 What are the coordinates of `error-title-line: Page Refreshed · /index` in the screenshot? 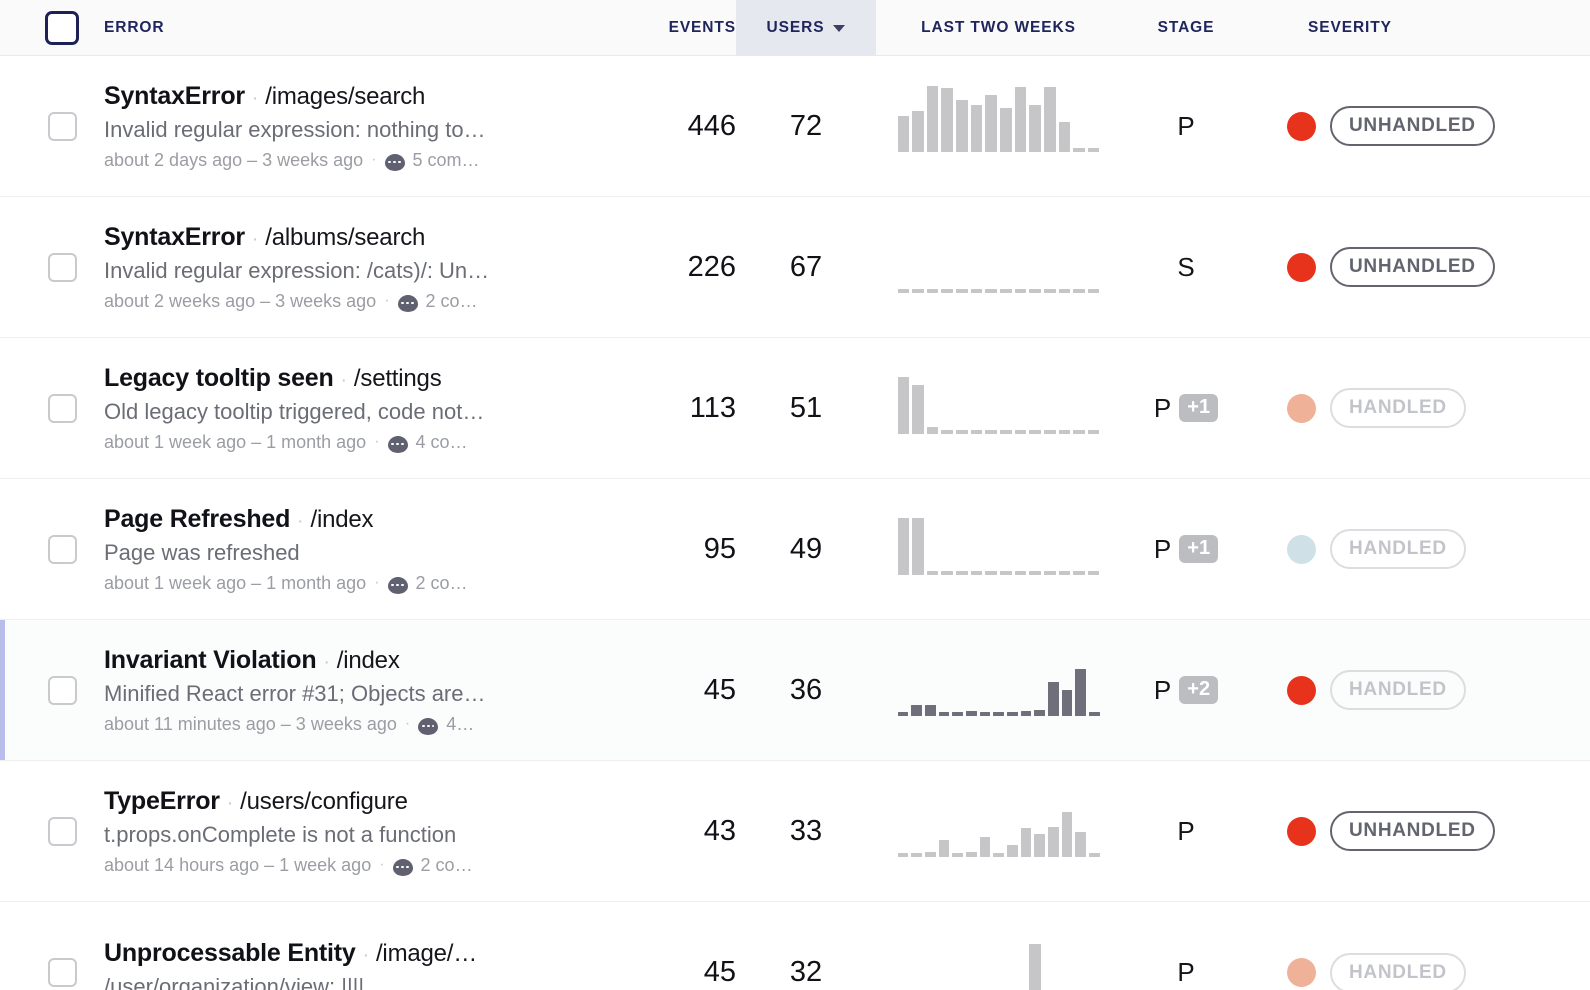 It's located at (239, 519).